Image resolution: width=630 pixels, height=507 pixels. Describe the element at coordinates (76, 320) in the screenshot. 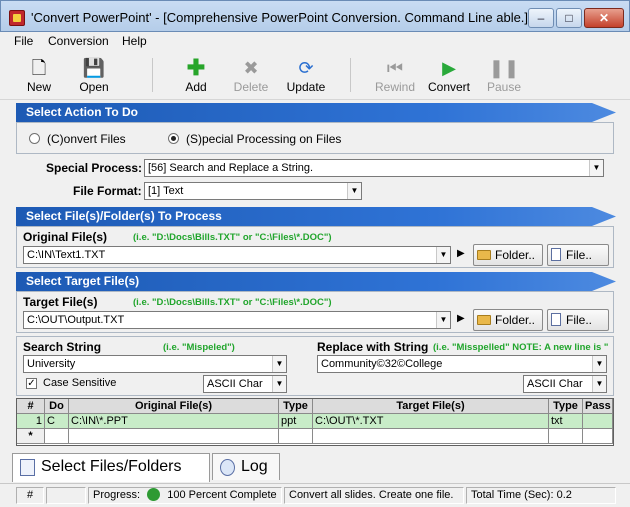

I see `target-files-value: C:\OUT\Output.TXT` at that location.